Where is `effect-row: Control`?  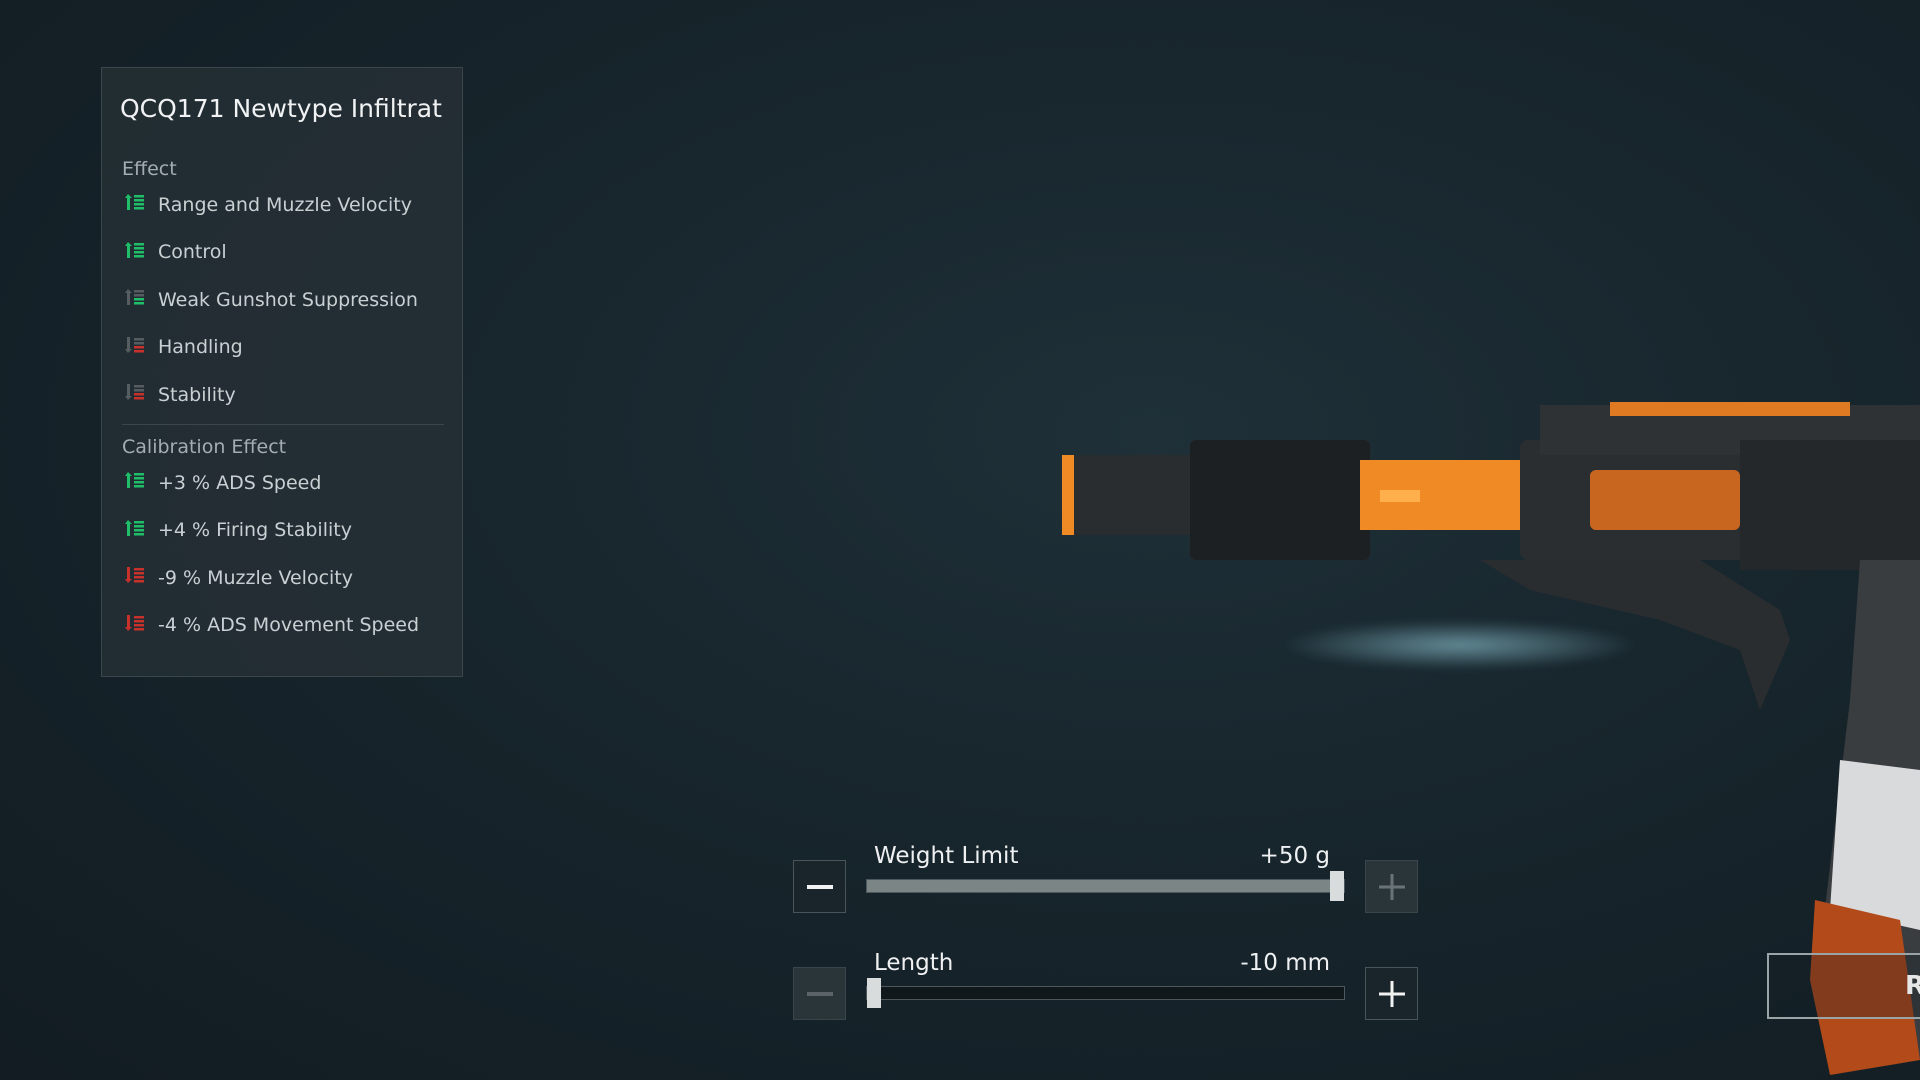 effect-row: Control is located at coordinates (175, 252).